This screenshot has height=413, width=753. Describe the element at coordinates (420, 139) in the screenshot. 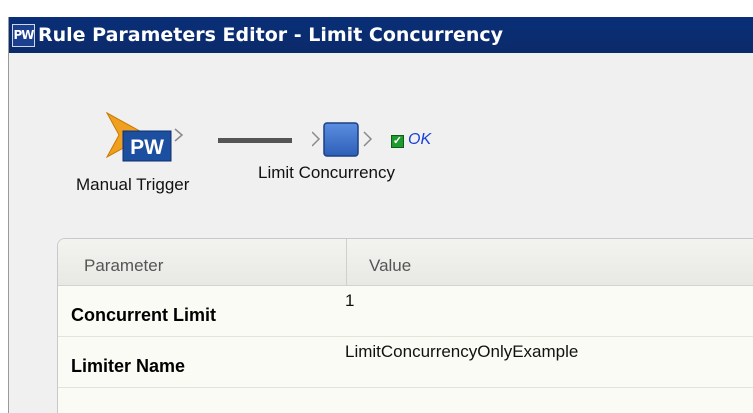

I see `status-text: OK` at that location.